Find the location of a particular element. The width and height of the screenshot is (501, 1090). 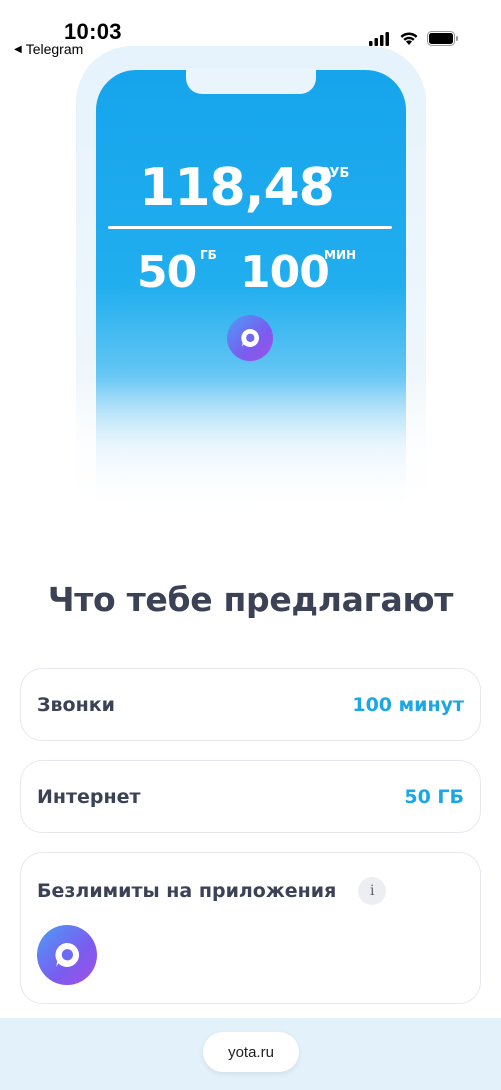

back-to-app-link: ◀ Telegram is located at coordinates (48, 49).